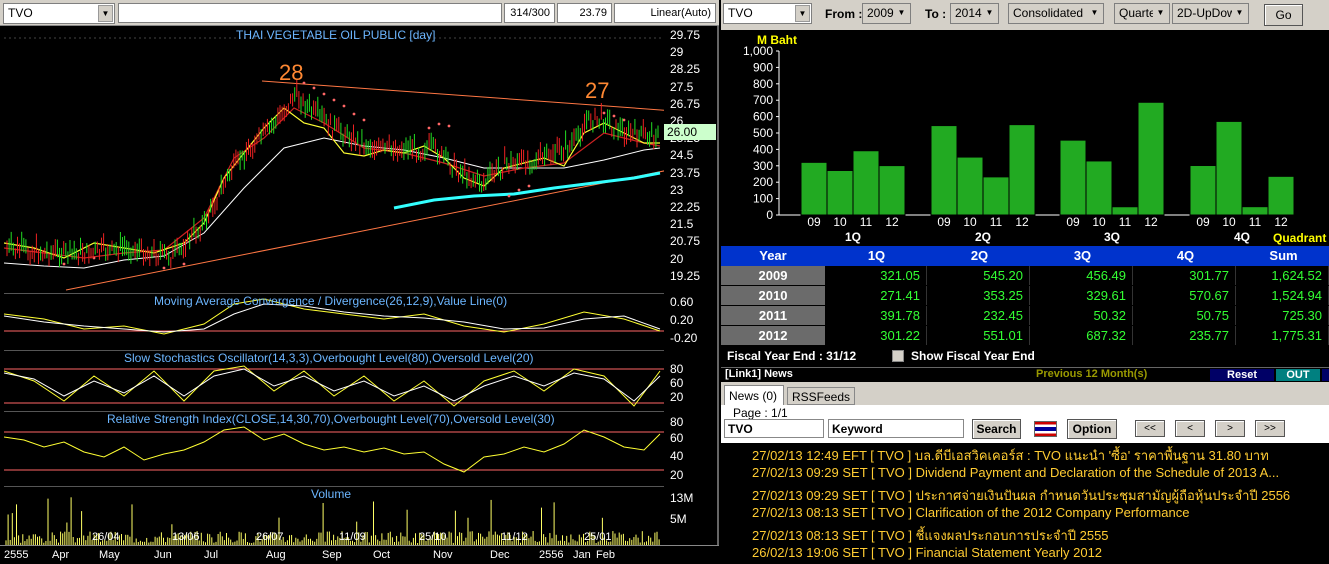 Image resolution: width=1329 pixels, height=564 pixels. Describe the element at coordinates (677, 383) in the screenshot. I see `stoch-tick: 60` at that location.